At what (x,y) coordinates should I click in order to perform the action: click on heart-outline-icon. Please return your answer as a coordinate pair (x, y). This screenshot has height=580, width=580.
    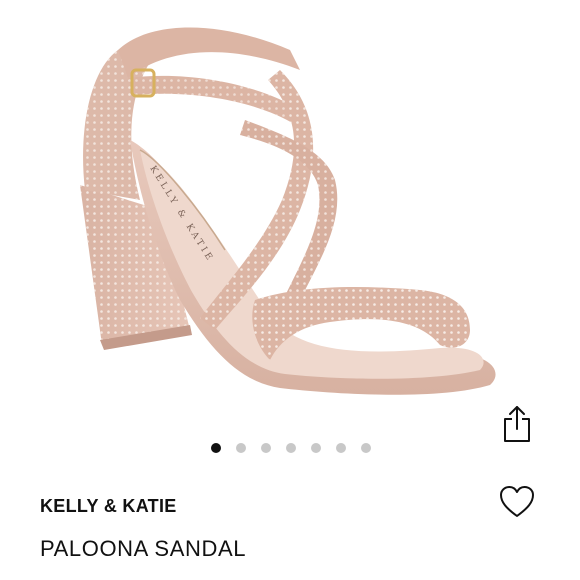
    Looking at the image, I should click on (517, 501).